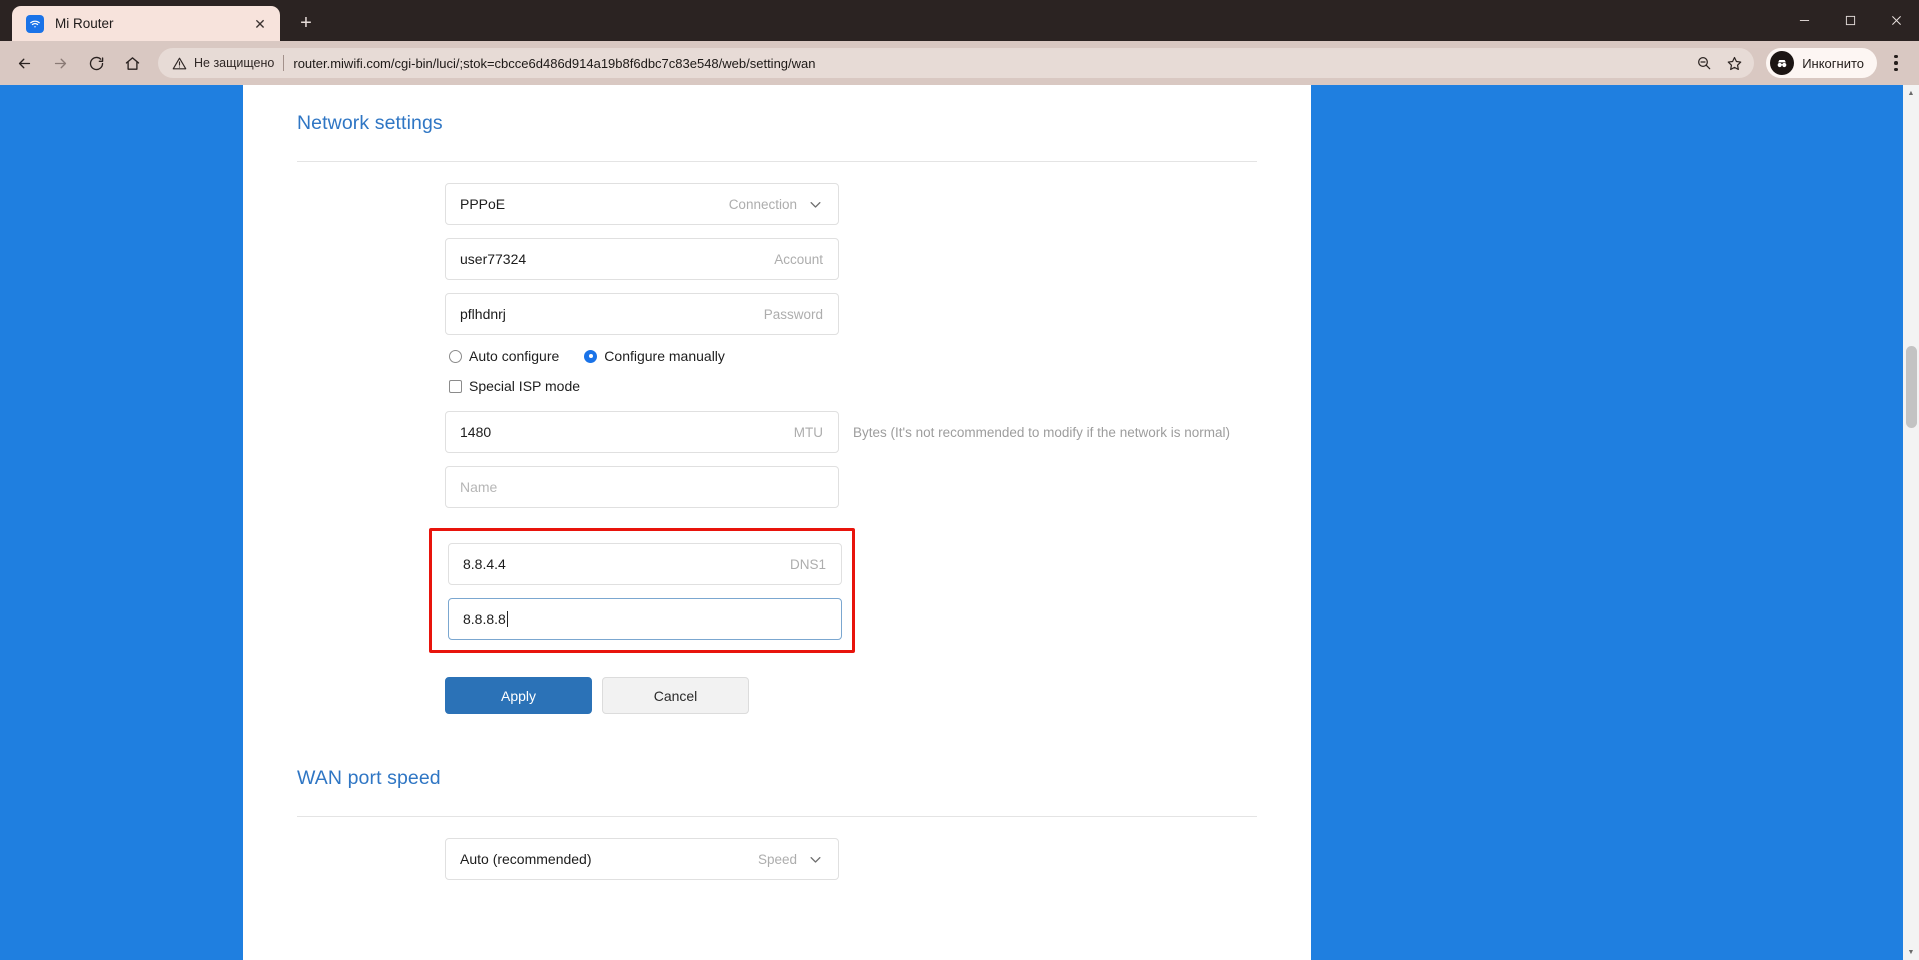 This screenshot has width=1919, height=960. I want to click on connection-field: PPPoE Connection, so click(642, 204).